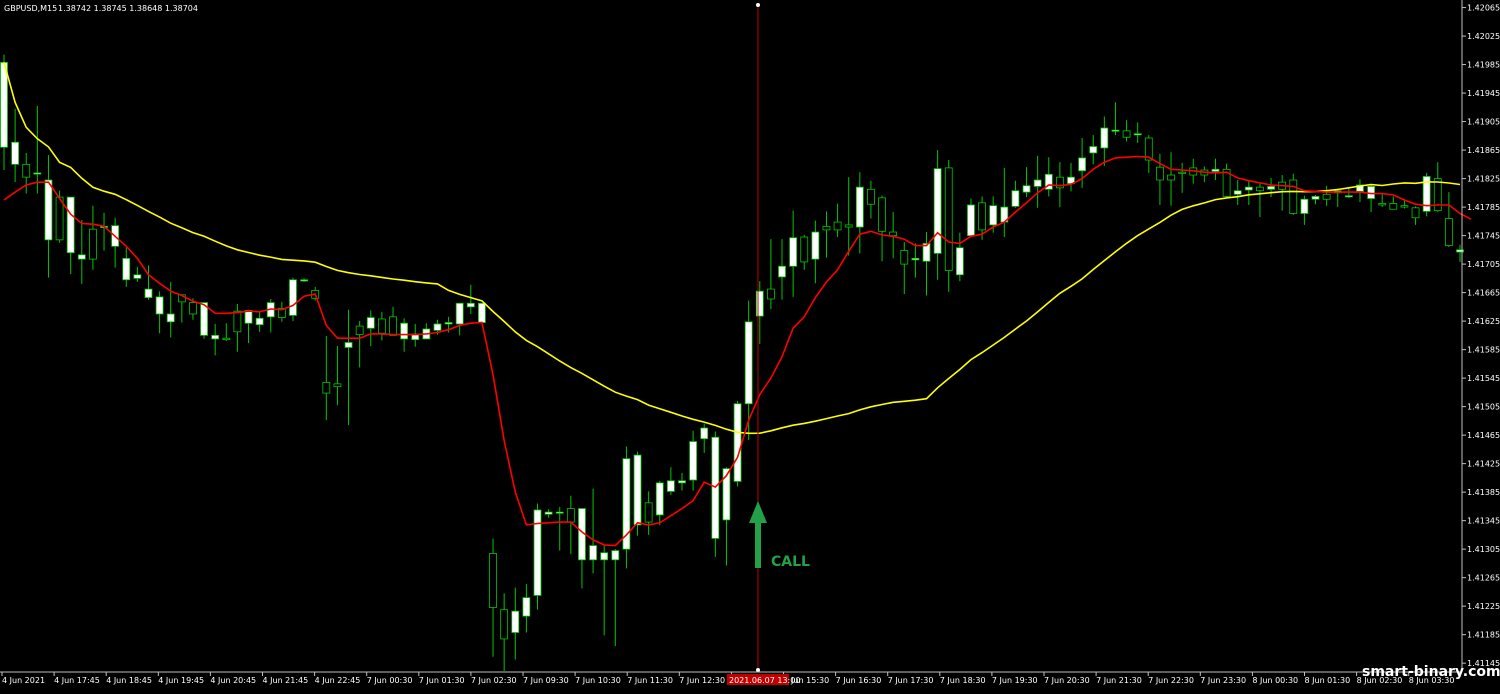 This screenshot has height=694, width=1500. I want to click on price-tick-label: 1.42065, so click(1483, 8).